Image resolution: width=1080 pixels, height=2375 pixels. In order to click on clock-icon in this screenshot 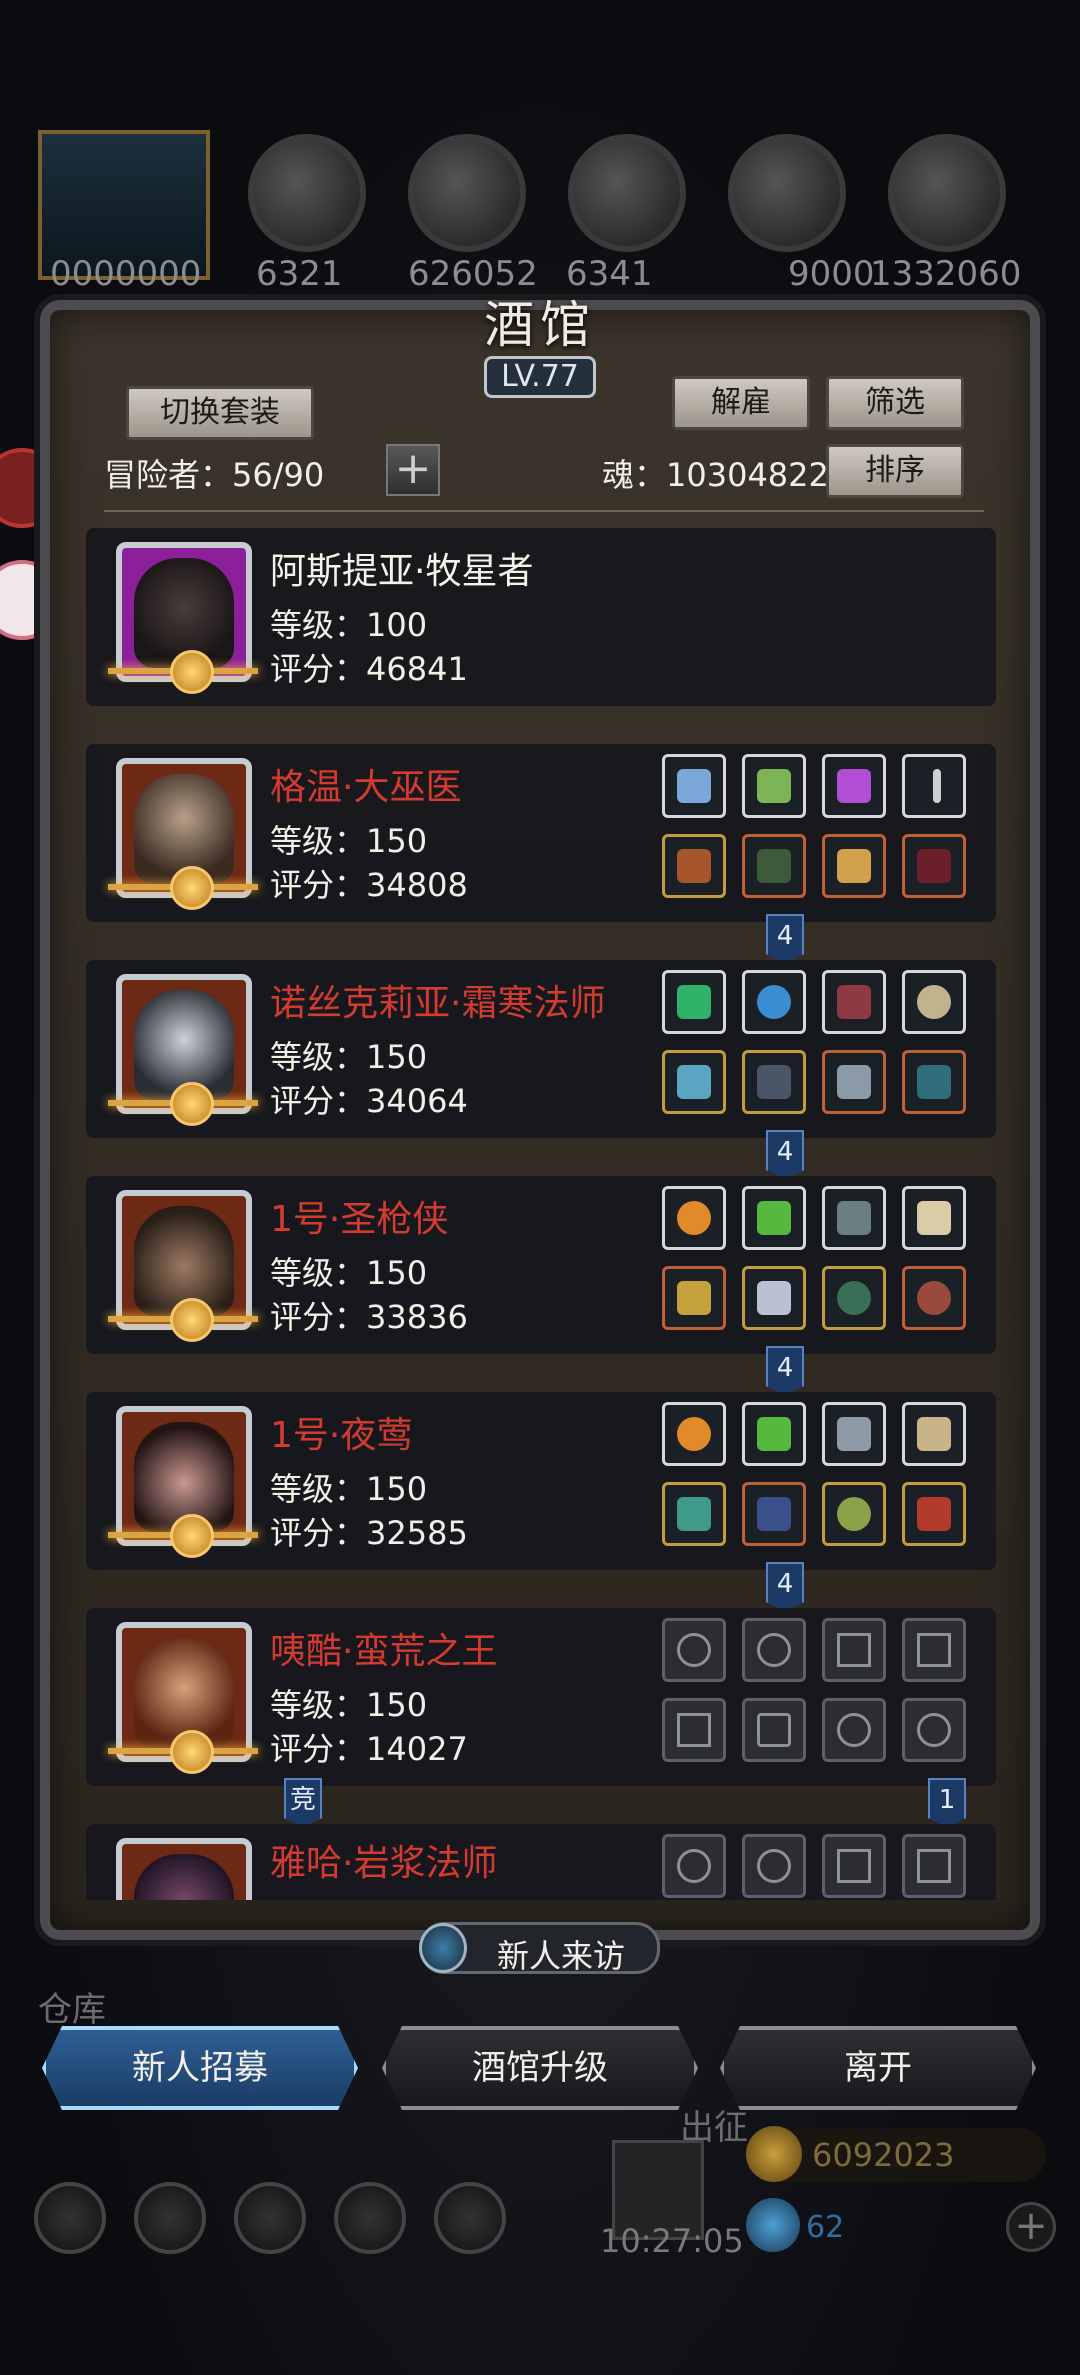, I will do `click(443, 1948)`.